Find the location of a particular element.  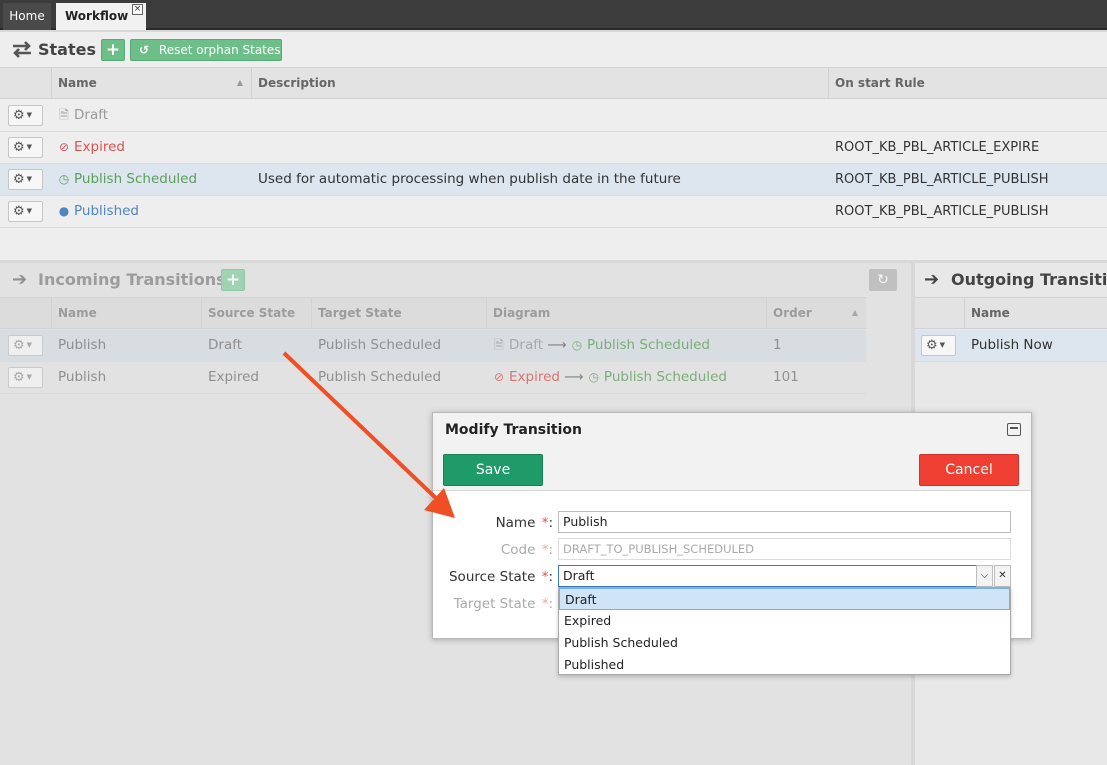

diagram-from: Expired is located at coordinates (534, 377).